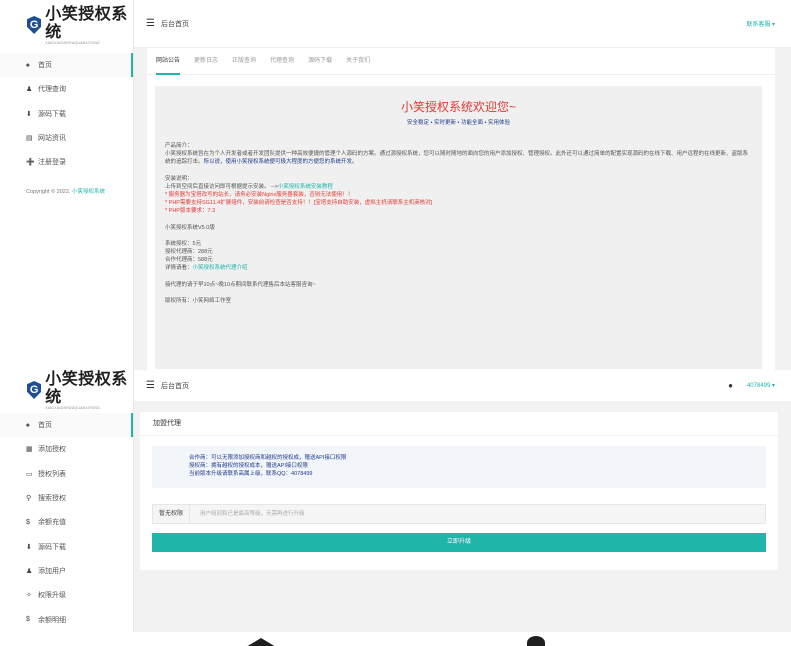  What do you see at coordinates (52, 139) in the screenshot?
I see `sidebar-item-label: 网站资讯` at bounding box center [52, 139].